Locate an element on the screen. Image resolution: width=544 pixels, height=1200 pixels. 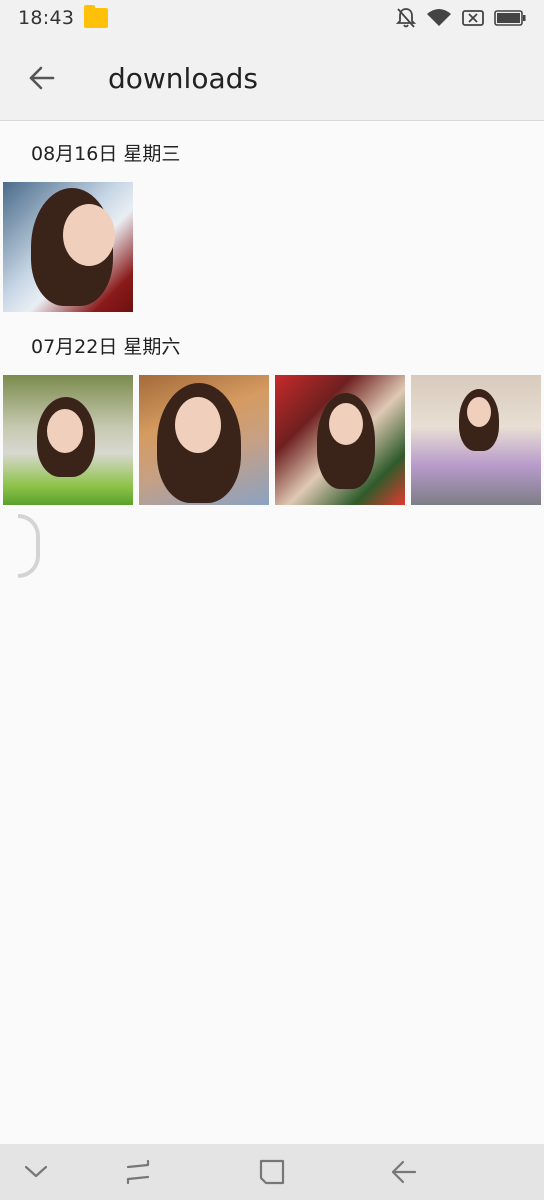
navigation-bar is located at coordinates (272, 1172).